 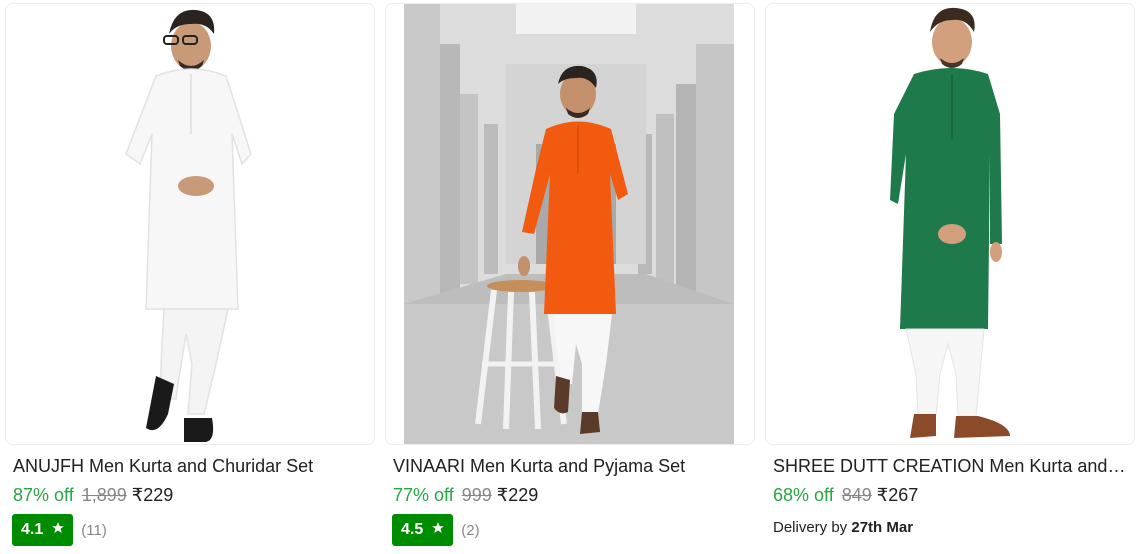 I want to click on rating-count: (2), so click(x=470, y=530).